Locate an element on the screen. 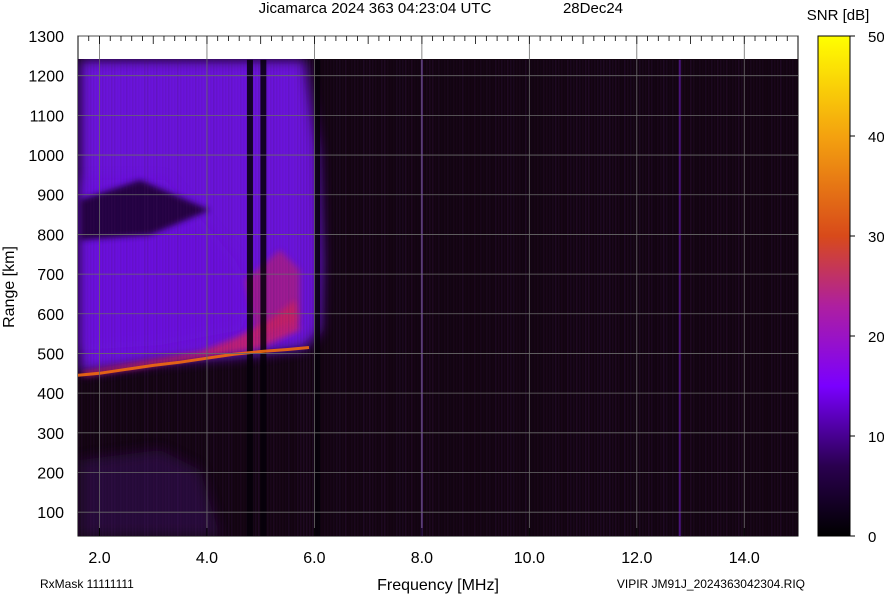 The width and height of the screenshot is (884, 595). file-label: VIPIR JM91J_2024363042304.RIQ is located at coordinates (711, 584).